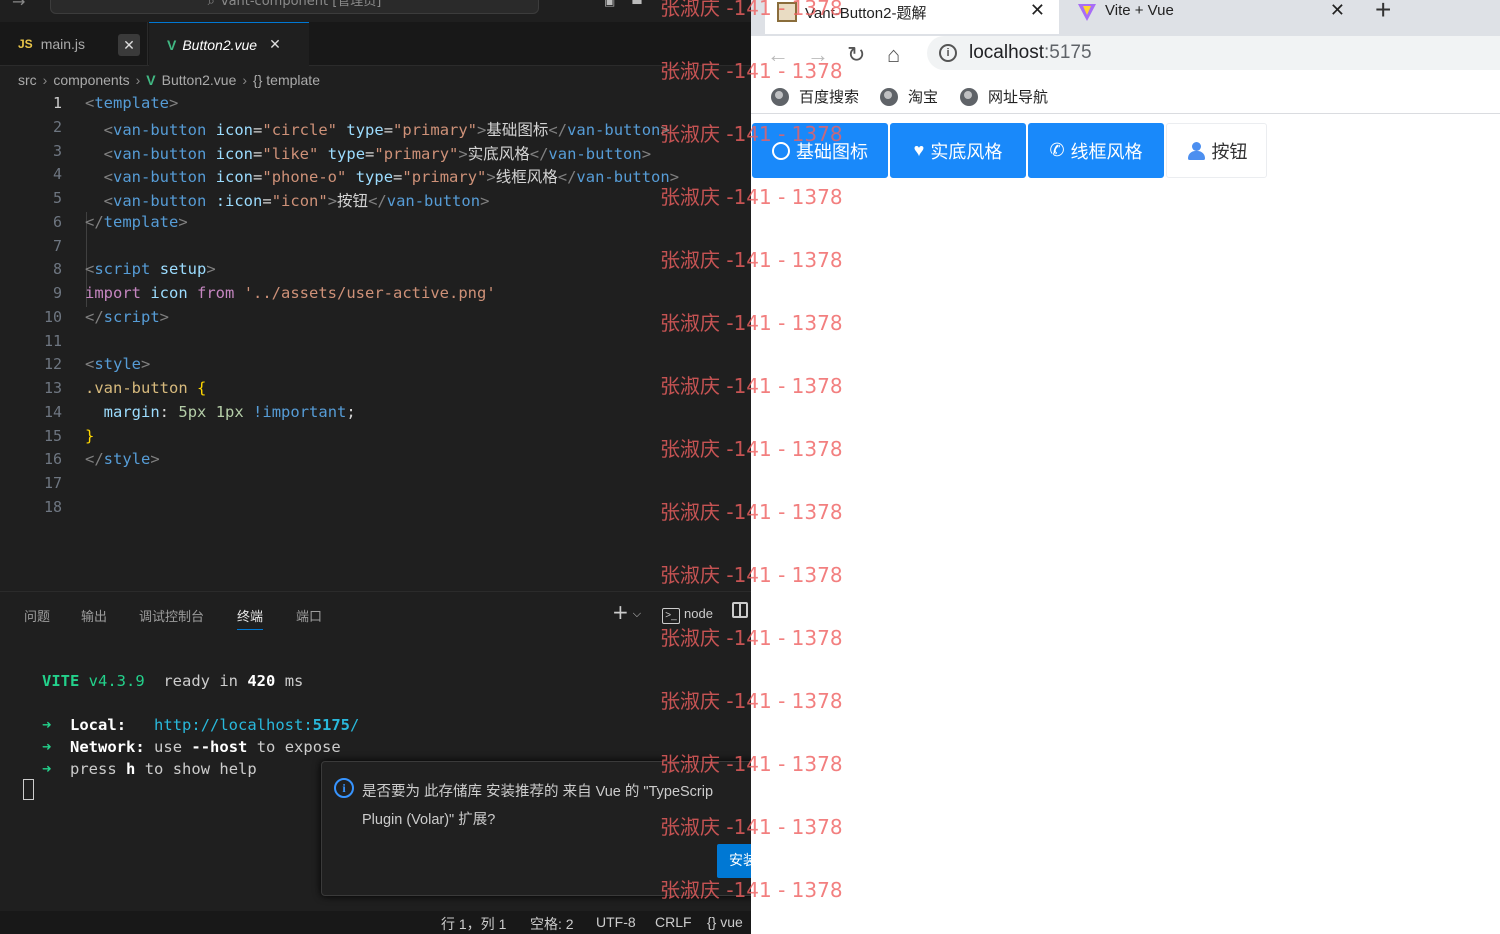  What do you see at coordinates (740, 610) in the screenshot?
I see `split-terminal-icon` at bounding box center [740, 610].